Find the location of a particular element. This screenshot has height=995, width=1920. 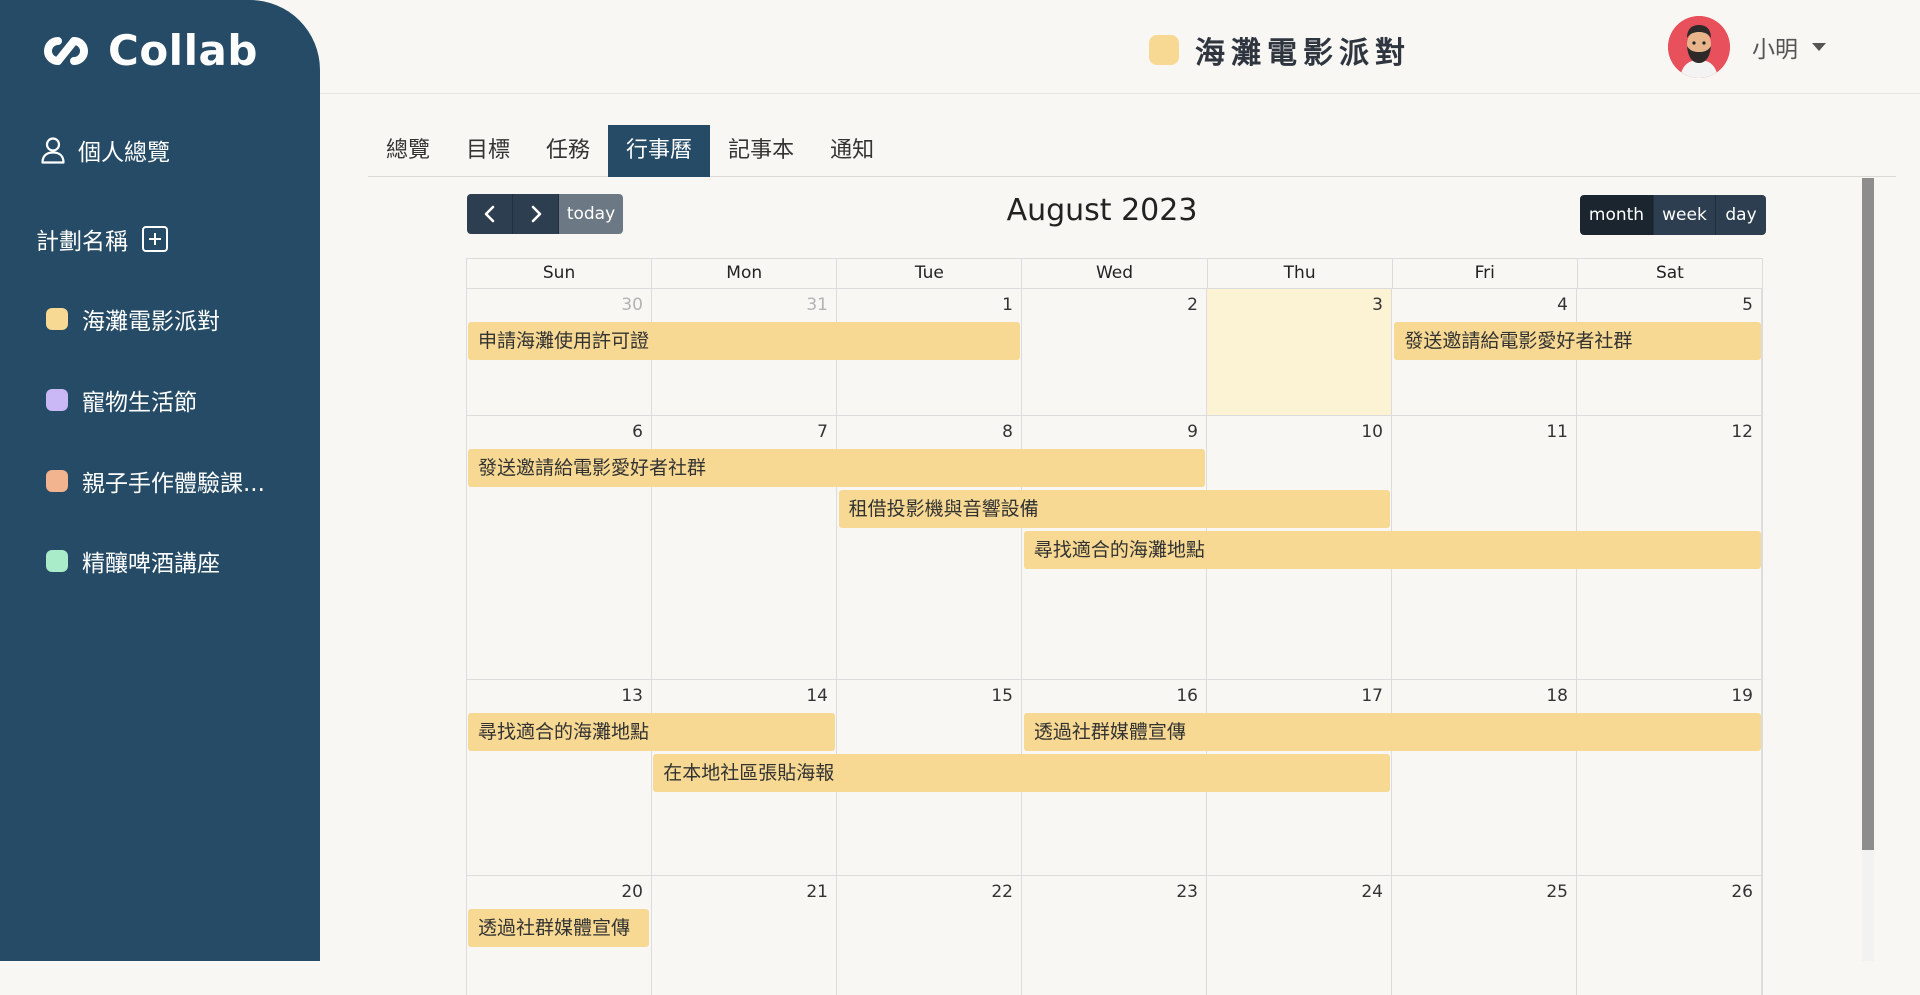

day-number: 15 is located at coordinates (1002, 696).